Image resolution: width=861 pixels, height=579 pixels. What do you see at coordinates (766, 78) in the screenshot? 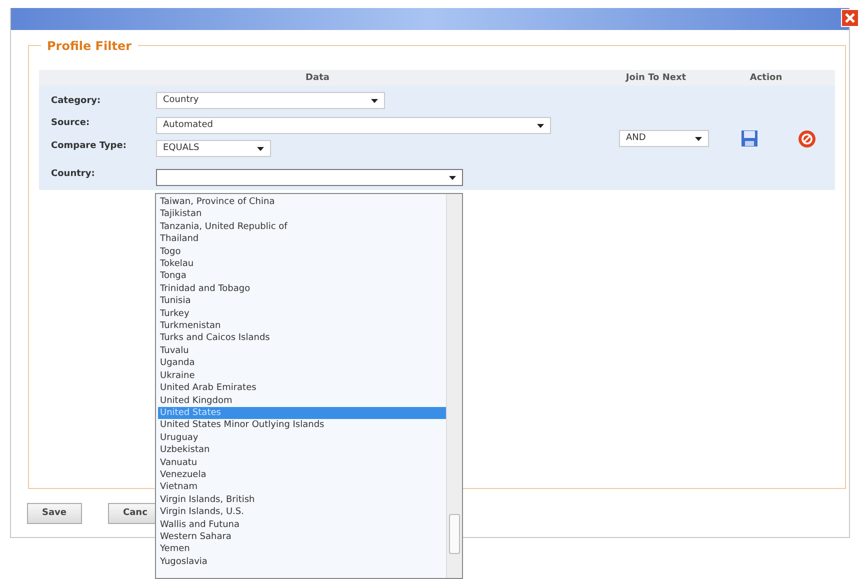
I see `column-header: Action` at bounding box center [766, 78].